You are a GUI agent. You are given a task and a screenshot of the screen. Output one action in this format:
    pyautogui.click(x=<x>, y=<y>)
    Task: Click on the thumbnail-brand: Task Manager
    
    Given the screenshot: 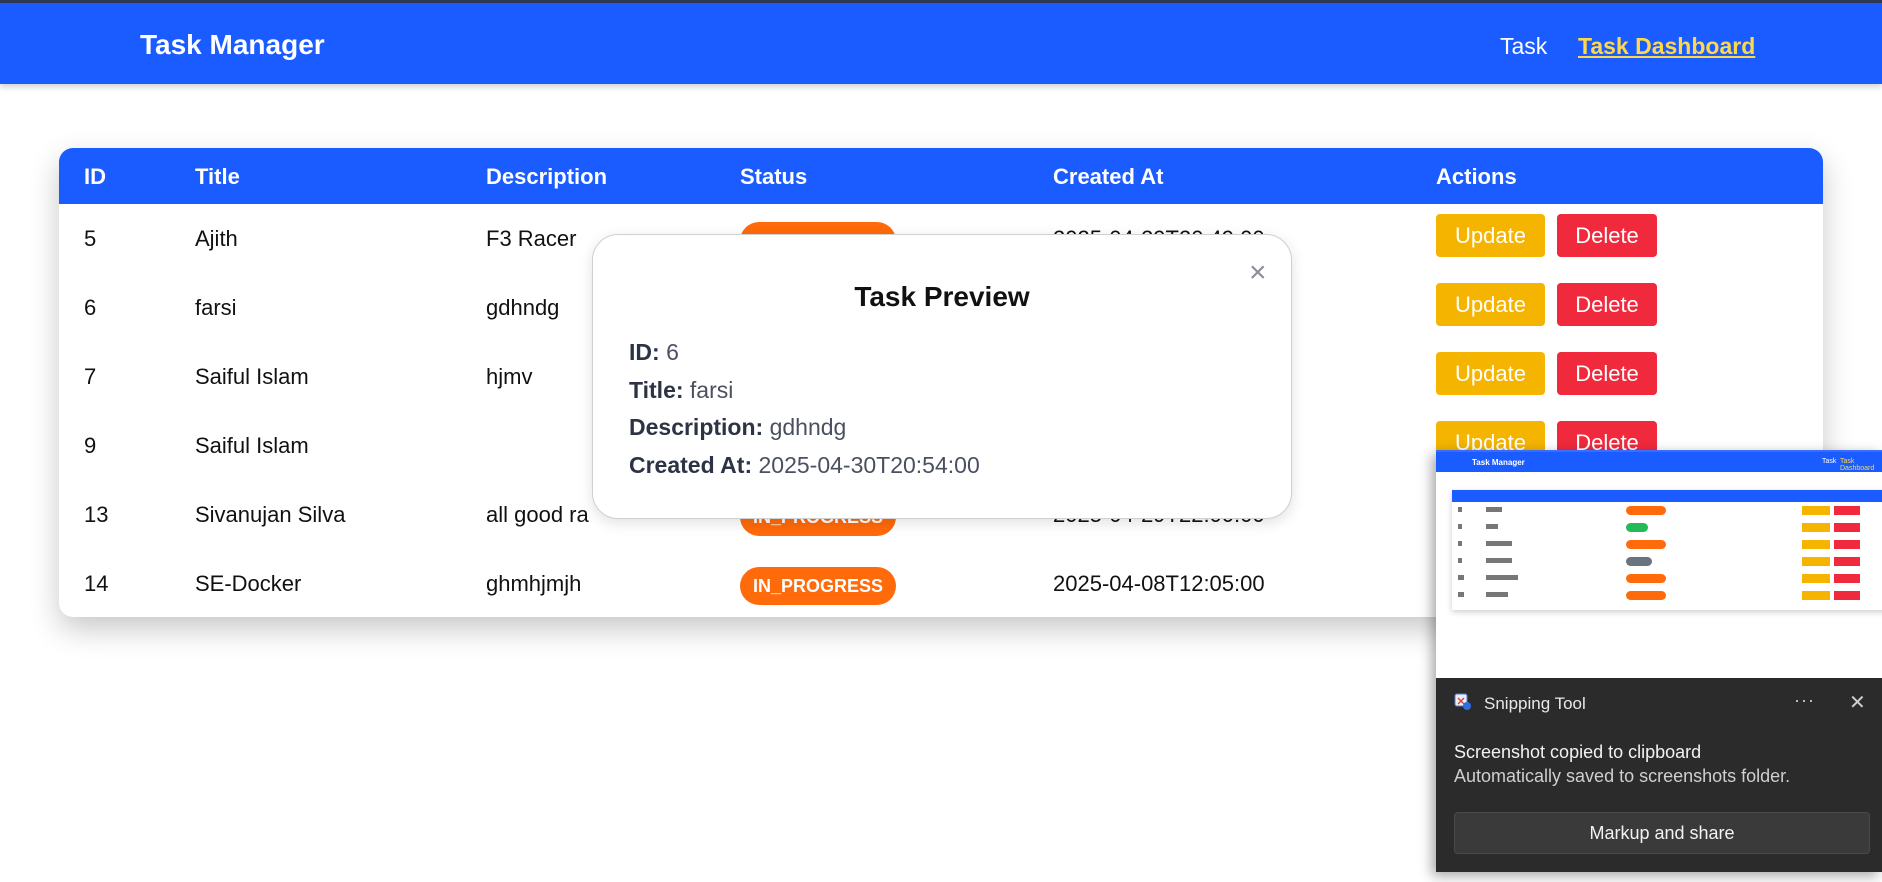 What is the action you would take?
    pyautogui.click(x=1498, y=462)
    